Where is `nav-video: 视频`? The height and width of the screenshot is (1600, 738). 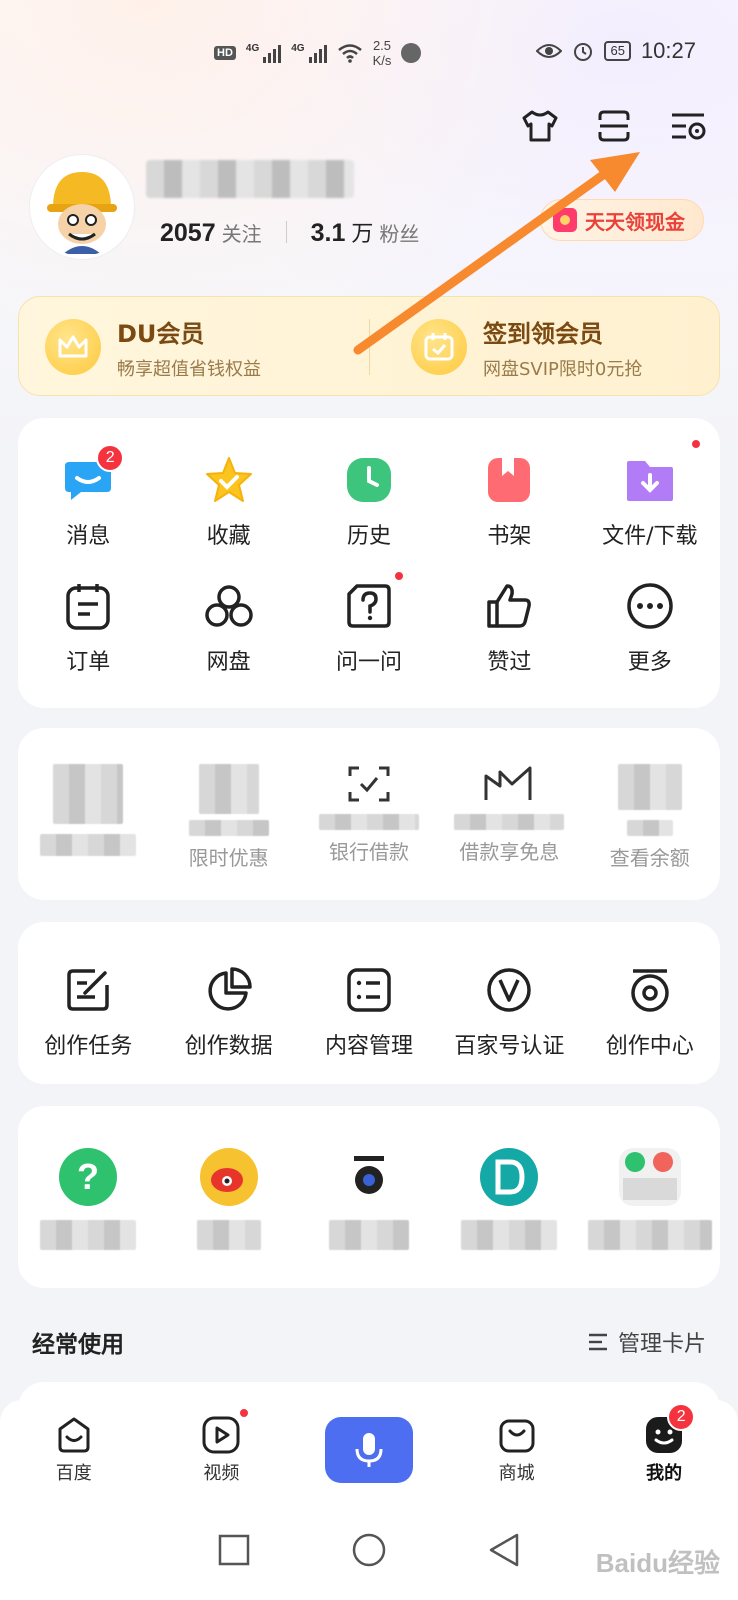 nav-video: 视频 is located at coordinates (221, 1446).